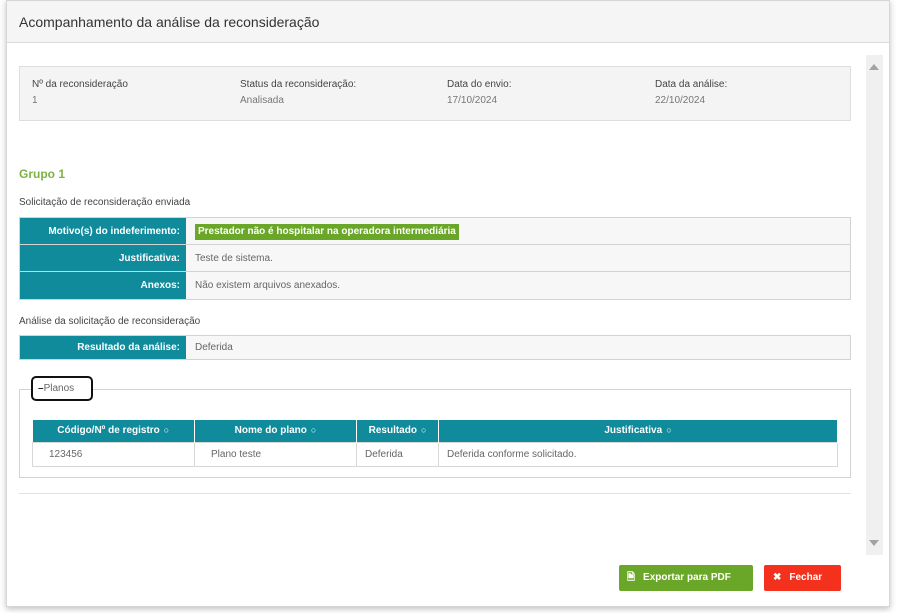  I want to click on justificativa-key: Justificativa:, so click(103, 258).